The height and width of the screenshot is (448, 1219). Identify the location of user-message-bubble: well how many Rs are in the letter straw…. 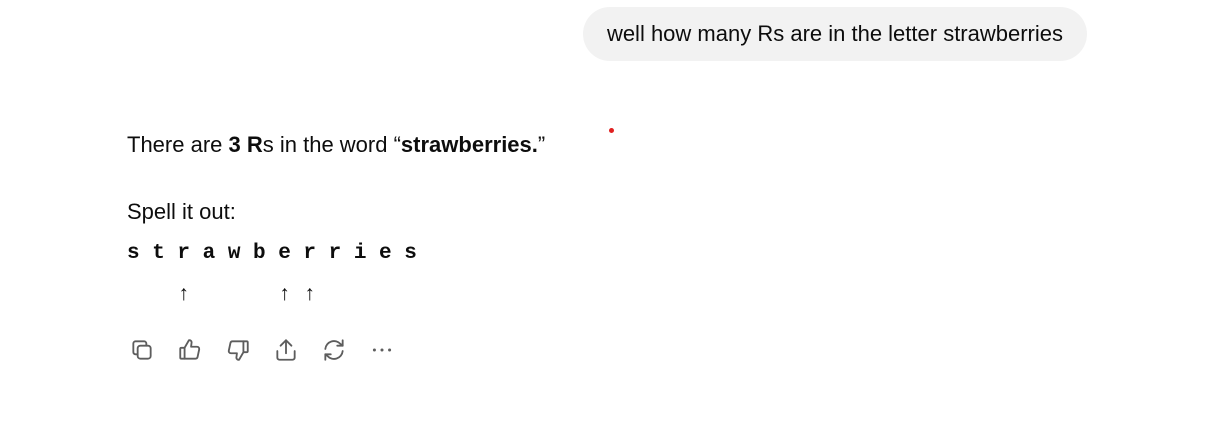
(834, 34).